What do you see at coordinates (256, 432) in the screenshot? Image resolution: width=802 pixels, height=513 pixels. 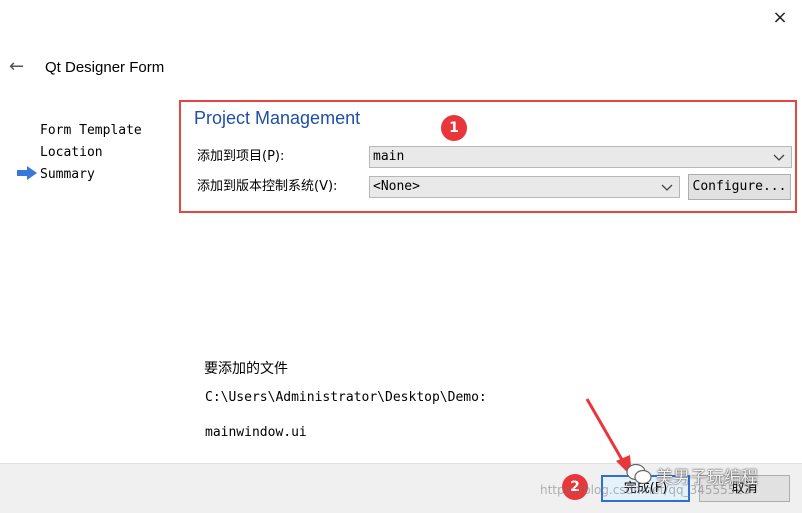 I see `file-name: mainwindow.ui` at bounding box center [256, 432].